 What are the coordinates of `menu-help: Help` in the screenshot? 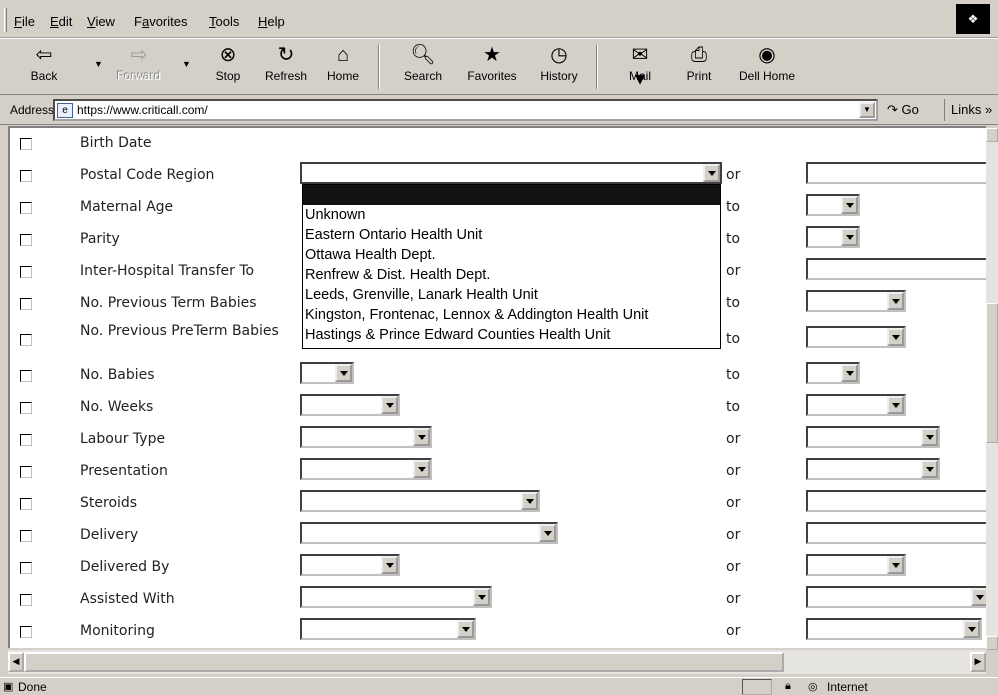 It's located at (271, 21).